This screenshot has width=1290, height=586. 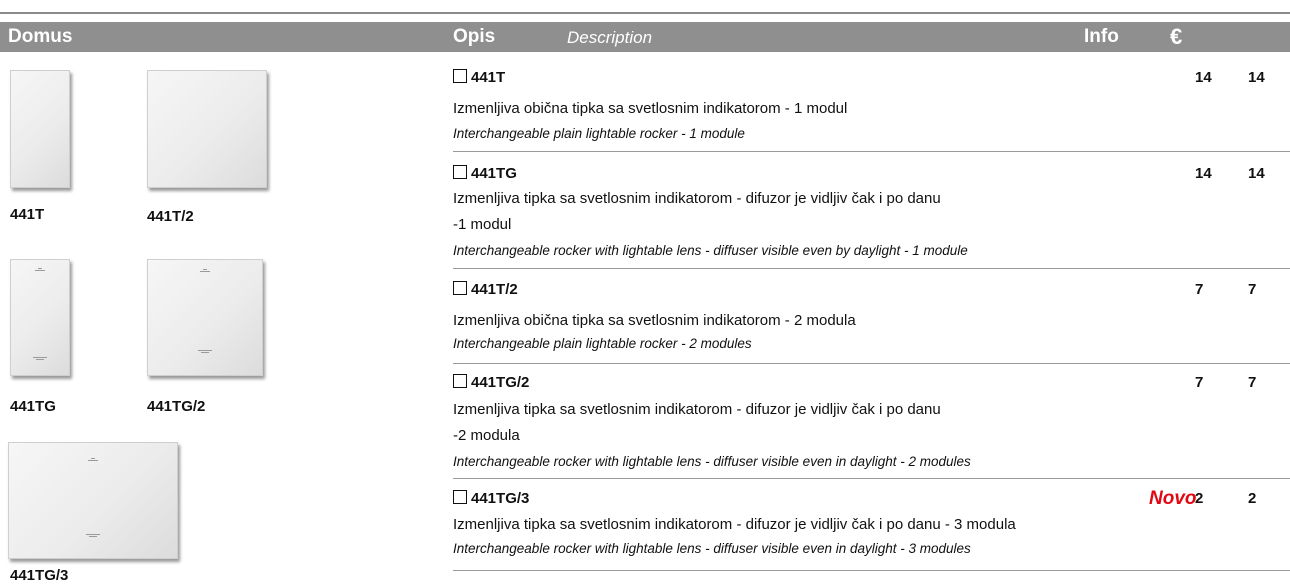 What do you see at coordinates (1173, 498) in the screenshot?
I see `new-badge: Novo` at bounding box center [1173, 498].